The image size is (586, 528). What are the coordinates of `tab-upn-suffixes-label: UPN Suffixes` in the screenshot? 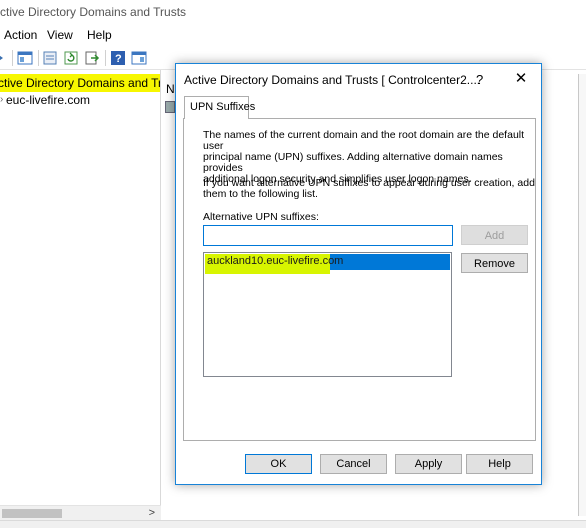 It's located at (223, 107).